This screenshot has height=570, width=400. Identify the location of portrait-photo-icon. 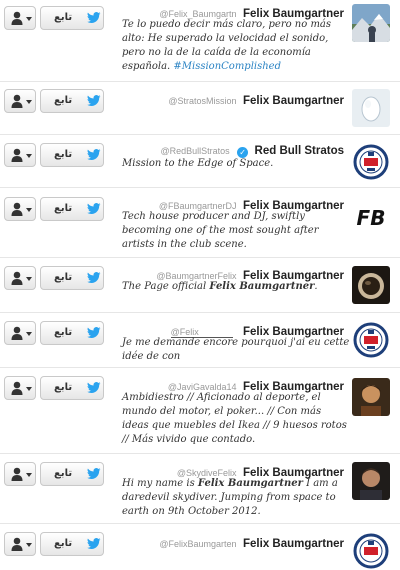
(371, 397).